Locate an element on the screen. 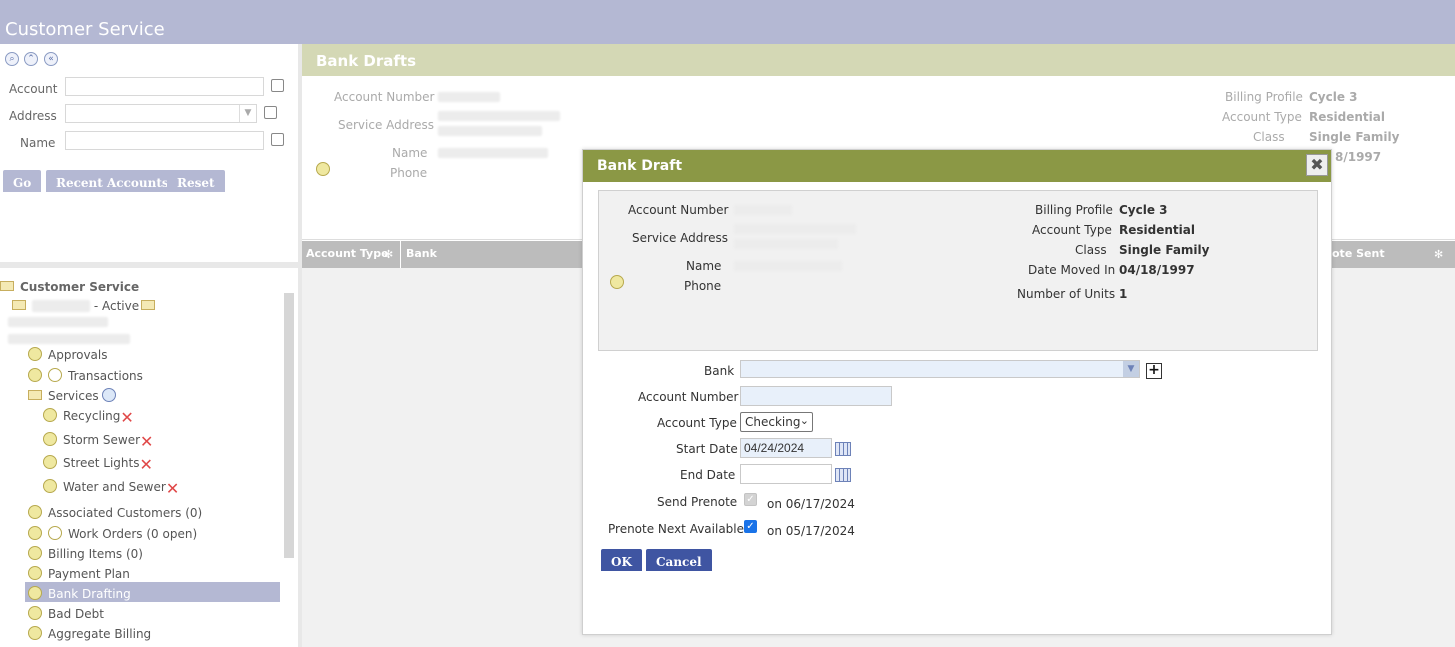 The height and width of the screenshot is (647, 1455). bg-class-value: Single Family is located at coordinates (1354, 137).